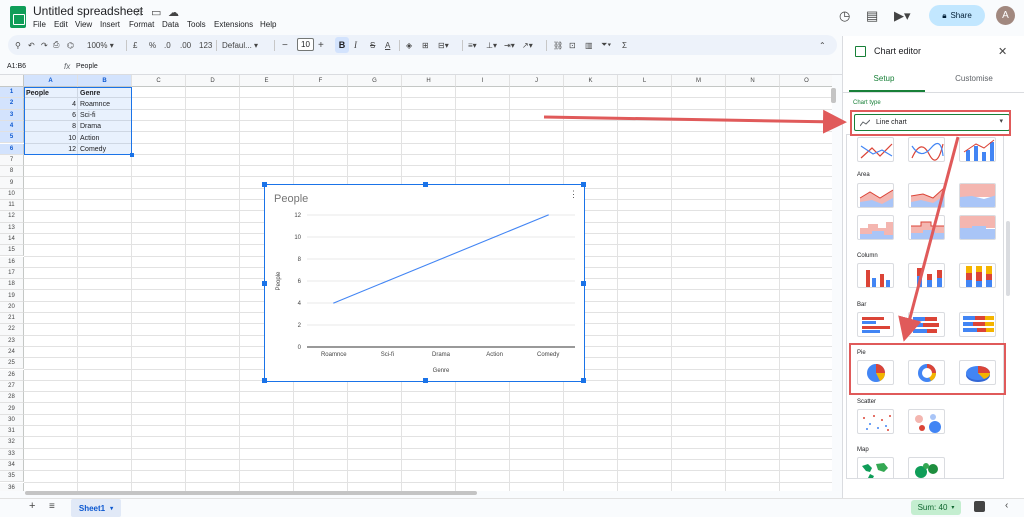 This screenshot has height=517, width=1024. Describe the element at coordinates (695, 121) in the screenshot. I see `arrow-to-chart-type` at that location.